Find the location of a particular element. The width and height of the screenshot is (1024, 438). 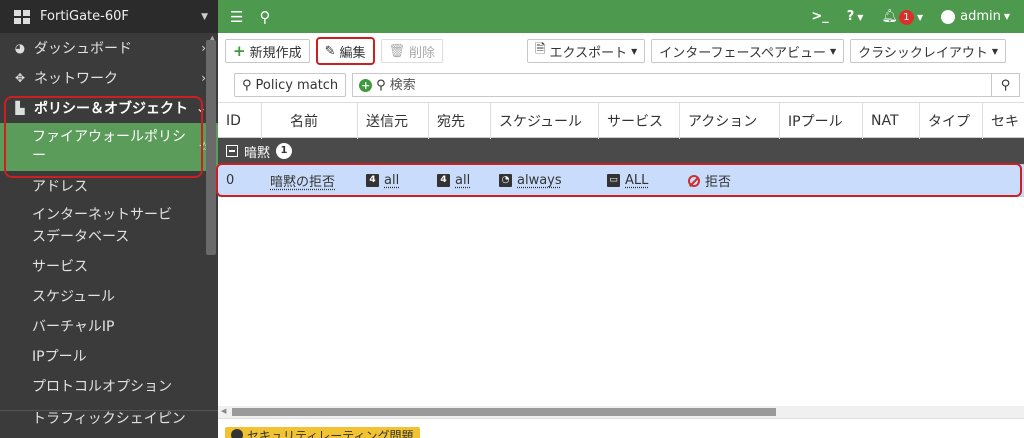

hamburger-menu-icon: ☰ is located at coordinates (236, 17).